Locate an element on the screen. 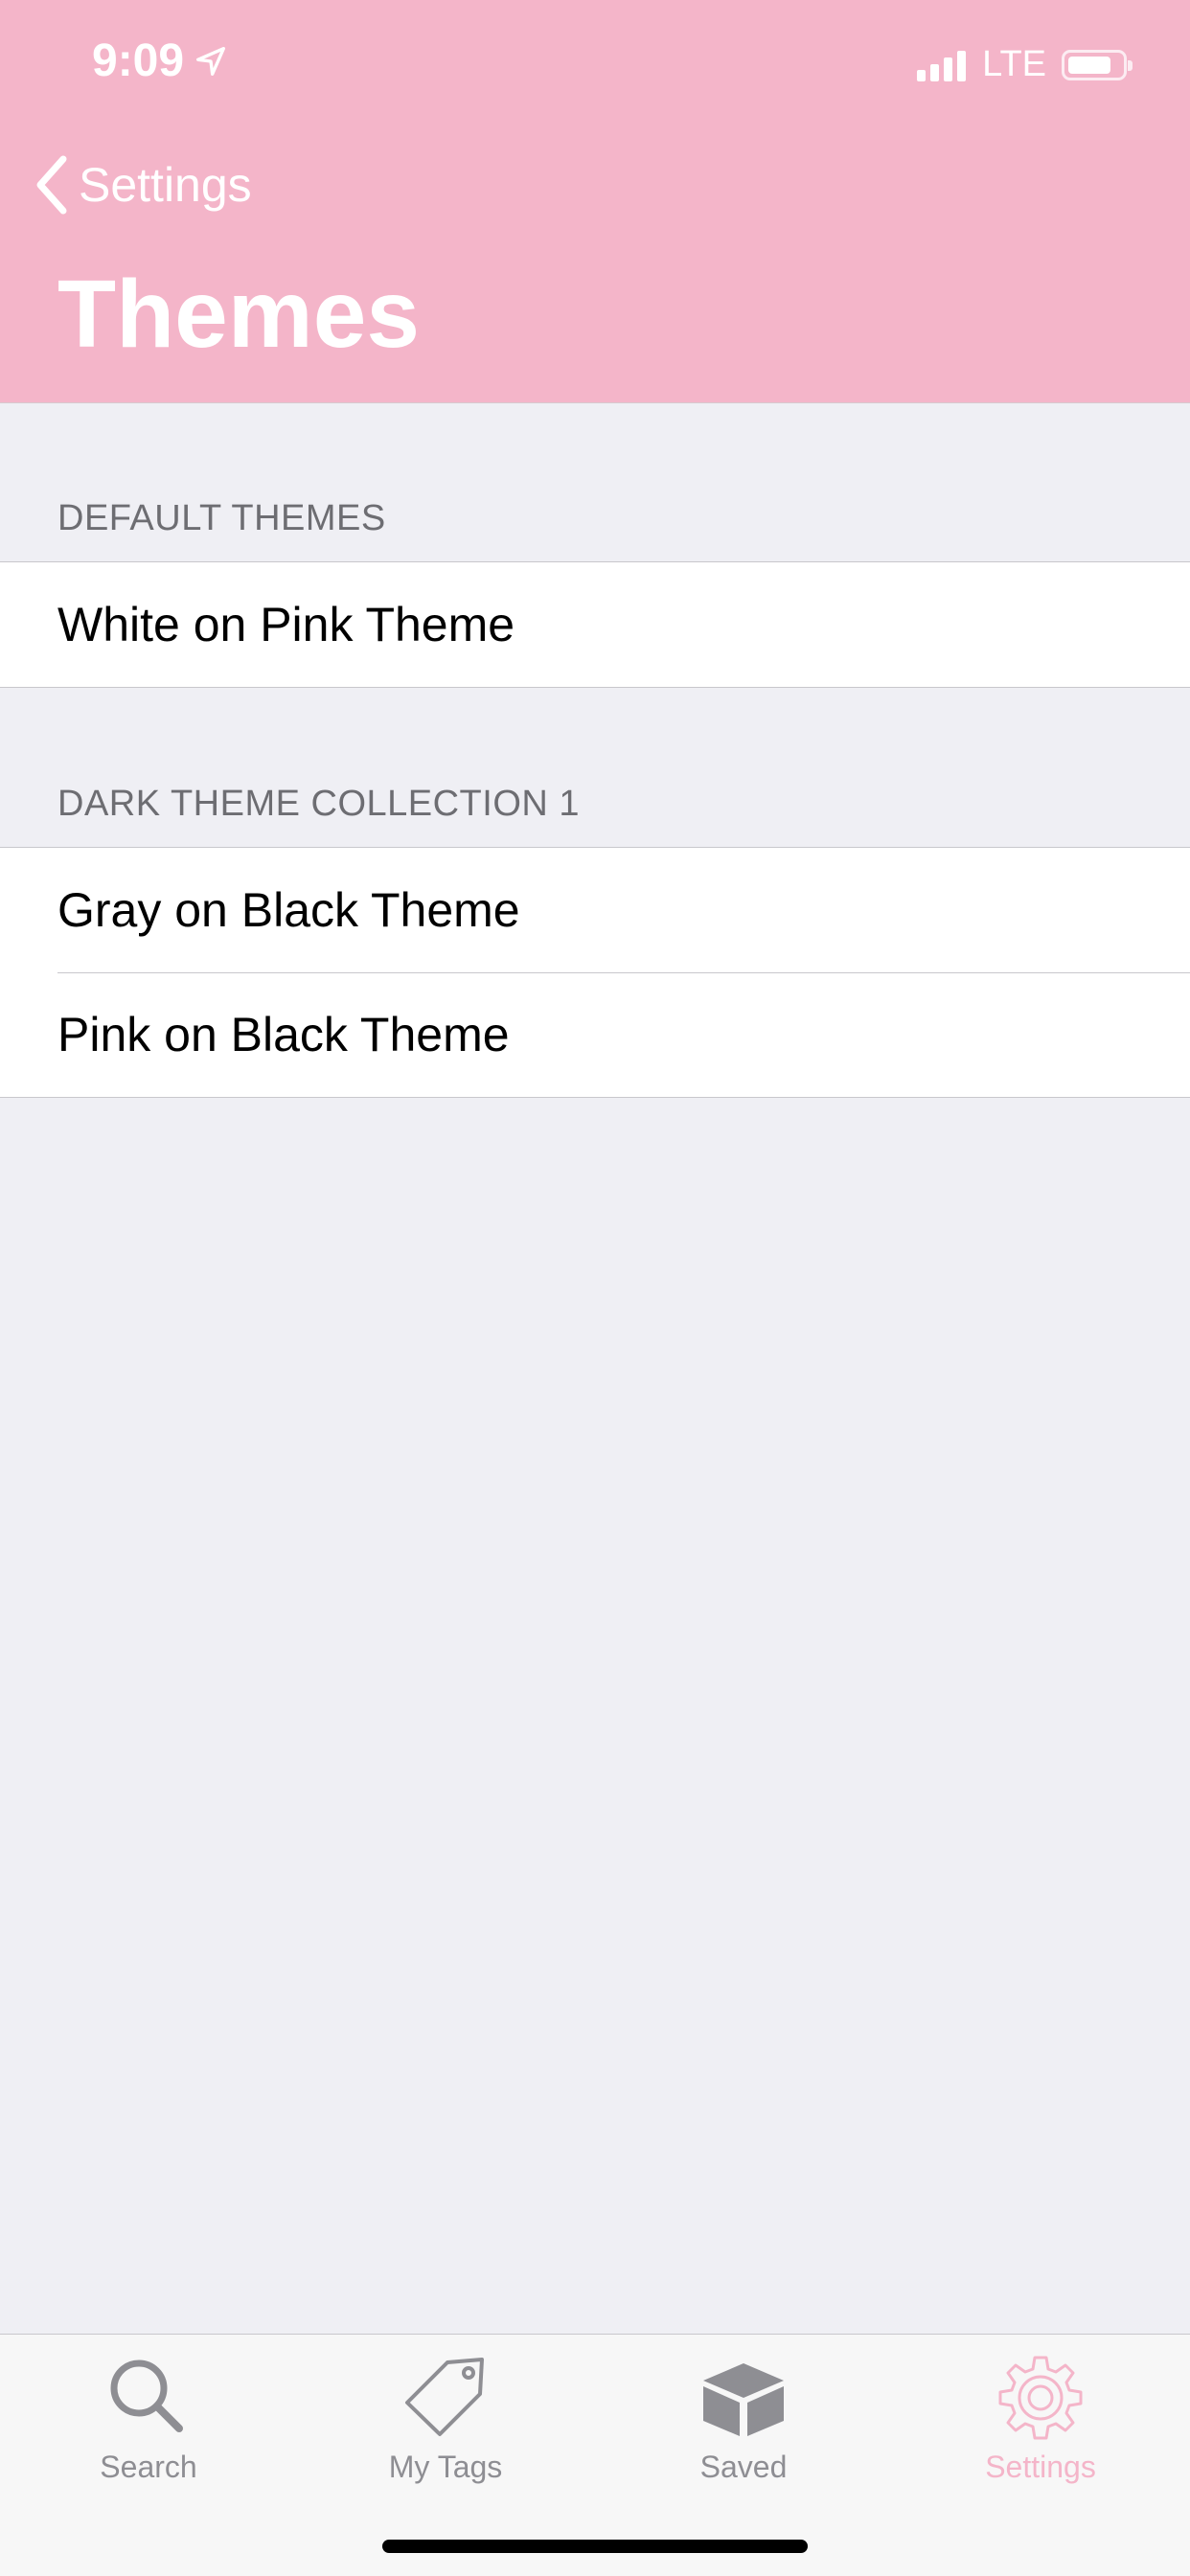 This screenshot has width=1190, height=2576. theme-row-white-on-pink: White on Pink Theme is located at coordinates (595, 624).